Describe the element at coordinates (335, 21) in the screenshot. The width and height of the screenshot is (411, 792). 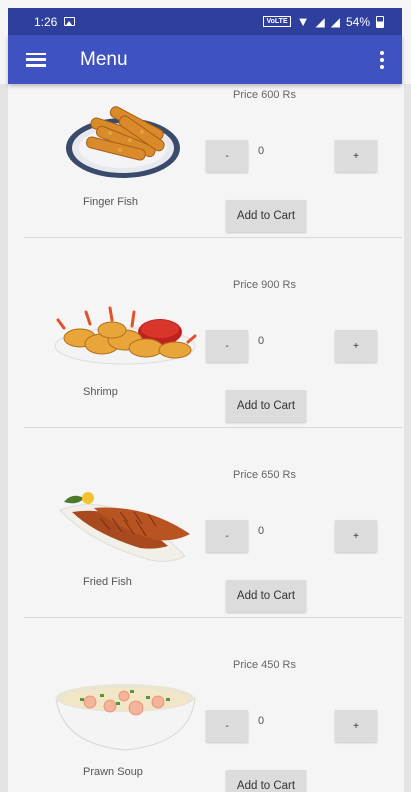
I see `signal-icon-2: ◢` at that location.